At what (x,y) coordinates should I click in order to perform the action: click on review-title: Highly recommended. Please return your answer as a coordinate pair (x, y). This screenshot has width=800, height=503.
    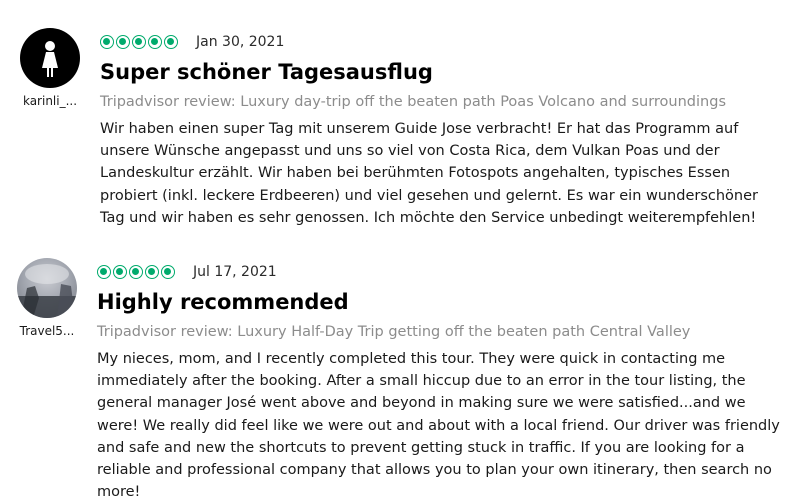
    Looking at the image, I should click on (438, 302).